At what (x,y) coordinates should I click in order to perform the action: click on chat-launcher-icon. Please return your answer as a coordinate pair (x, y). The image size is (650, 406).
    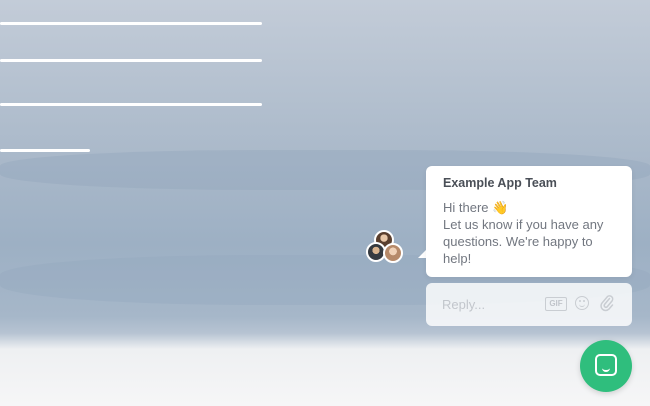
    Looking at the image, I should click on (606, 365).